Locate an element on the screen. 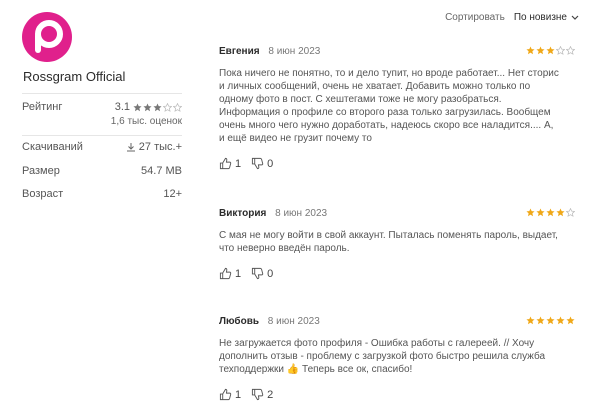 The height and width of the screenshot is (420, 600). downloads-label: Скачиваний is located at coordinates (52, 147).